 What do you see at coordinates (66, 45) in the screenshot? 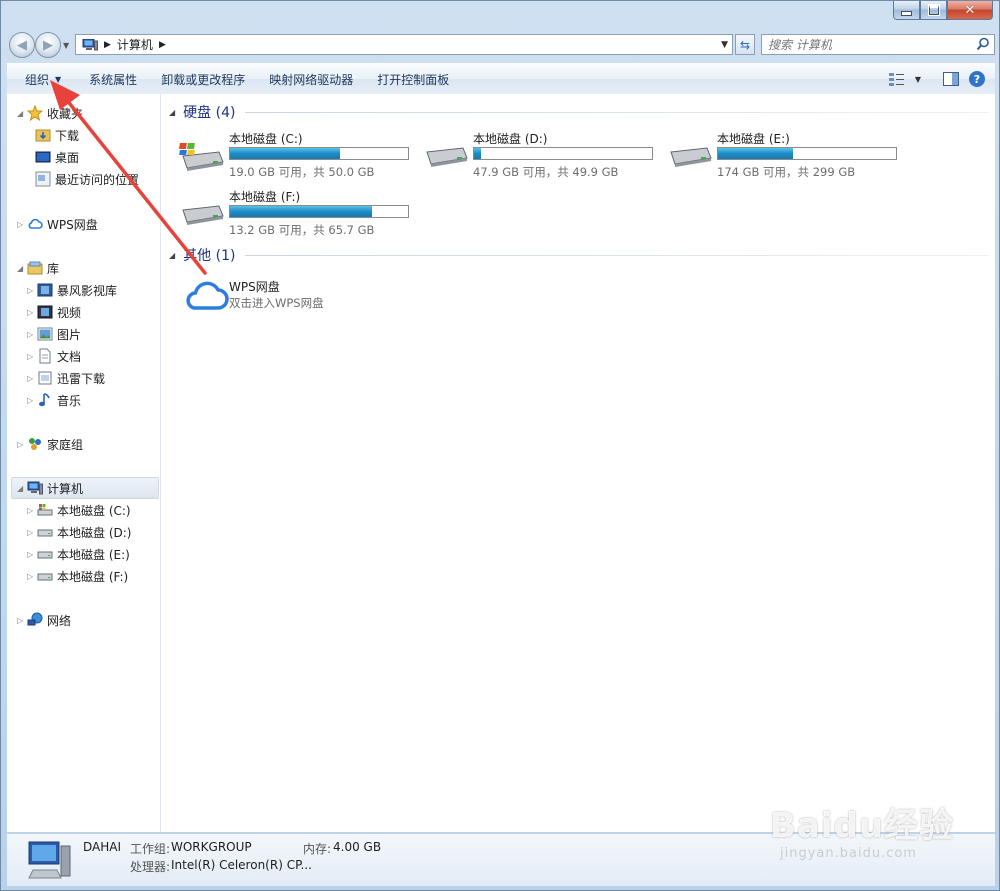
I see `recent-pages-dropdown: ▼` at bounding box center [66, 45].